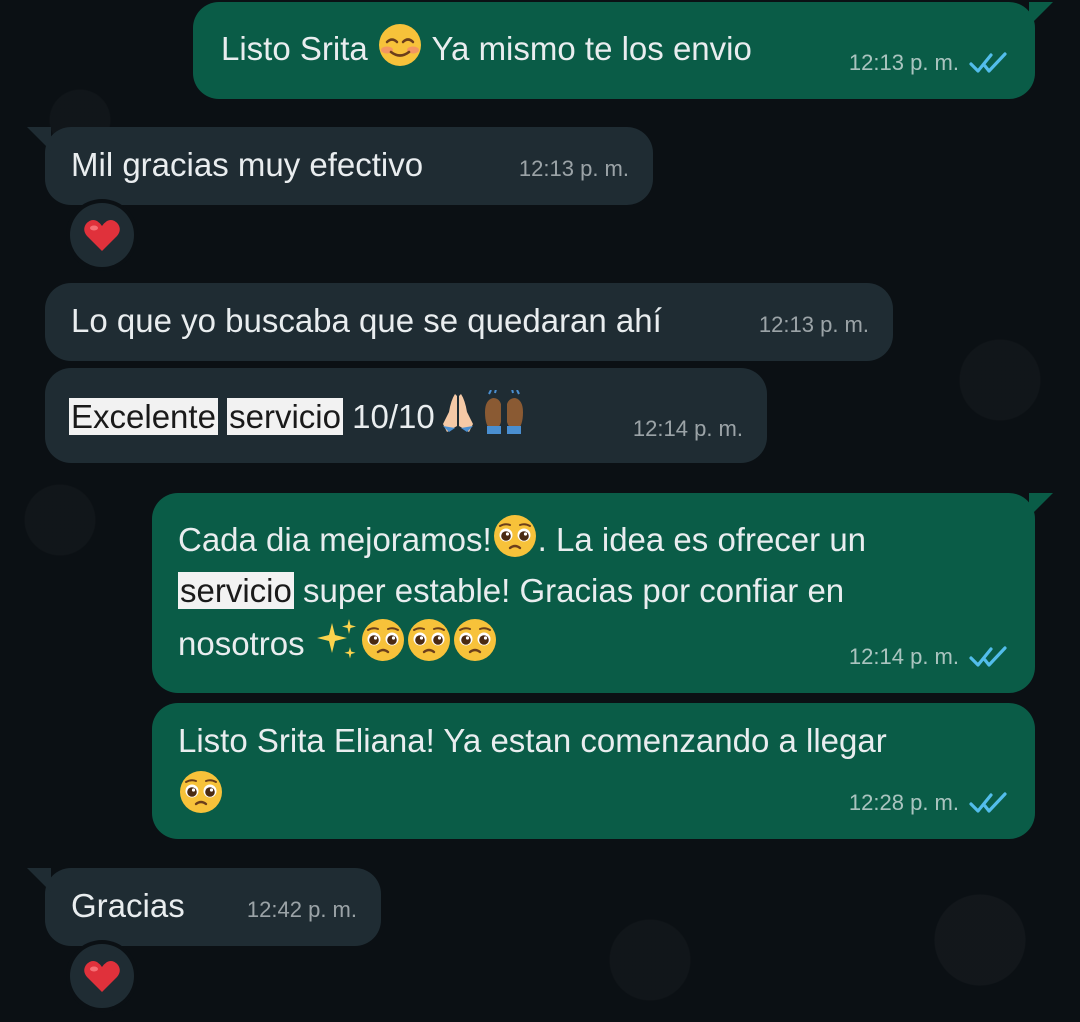 This screenshot has width=1080, height=1022. Describe the element at coordinates (294, 48) in the screenshot. I see `message-text-part: Listo Srita` at that location.